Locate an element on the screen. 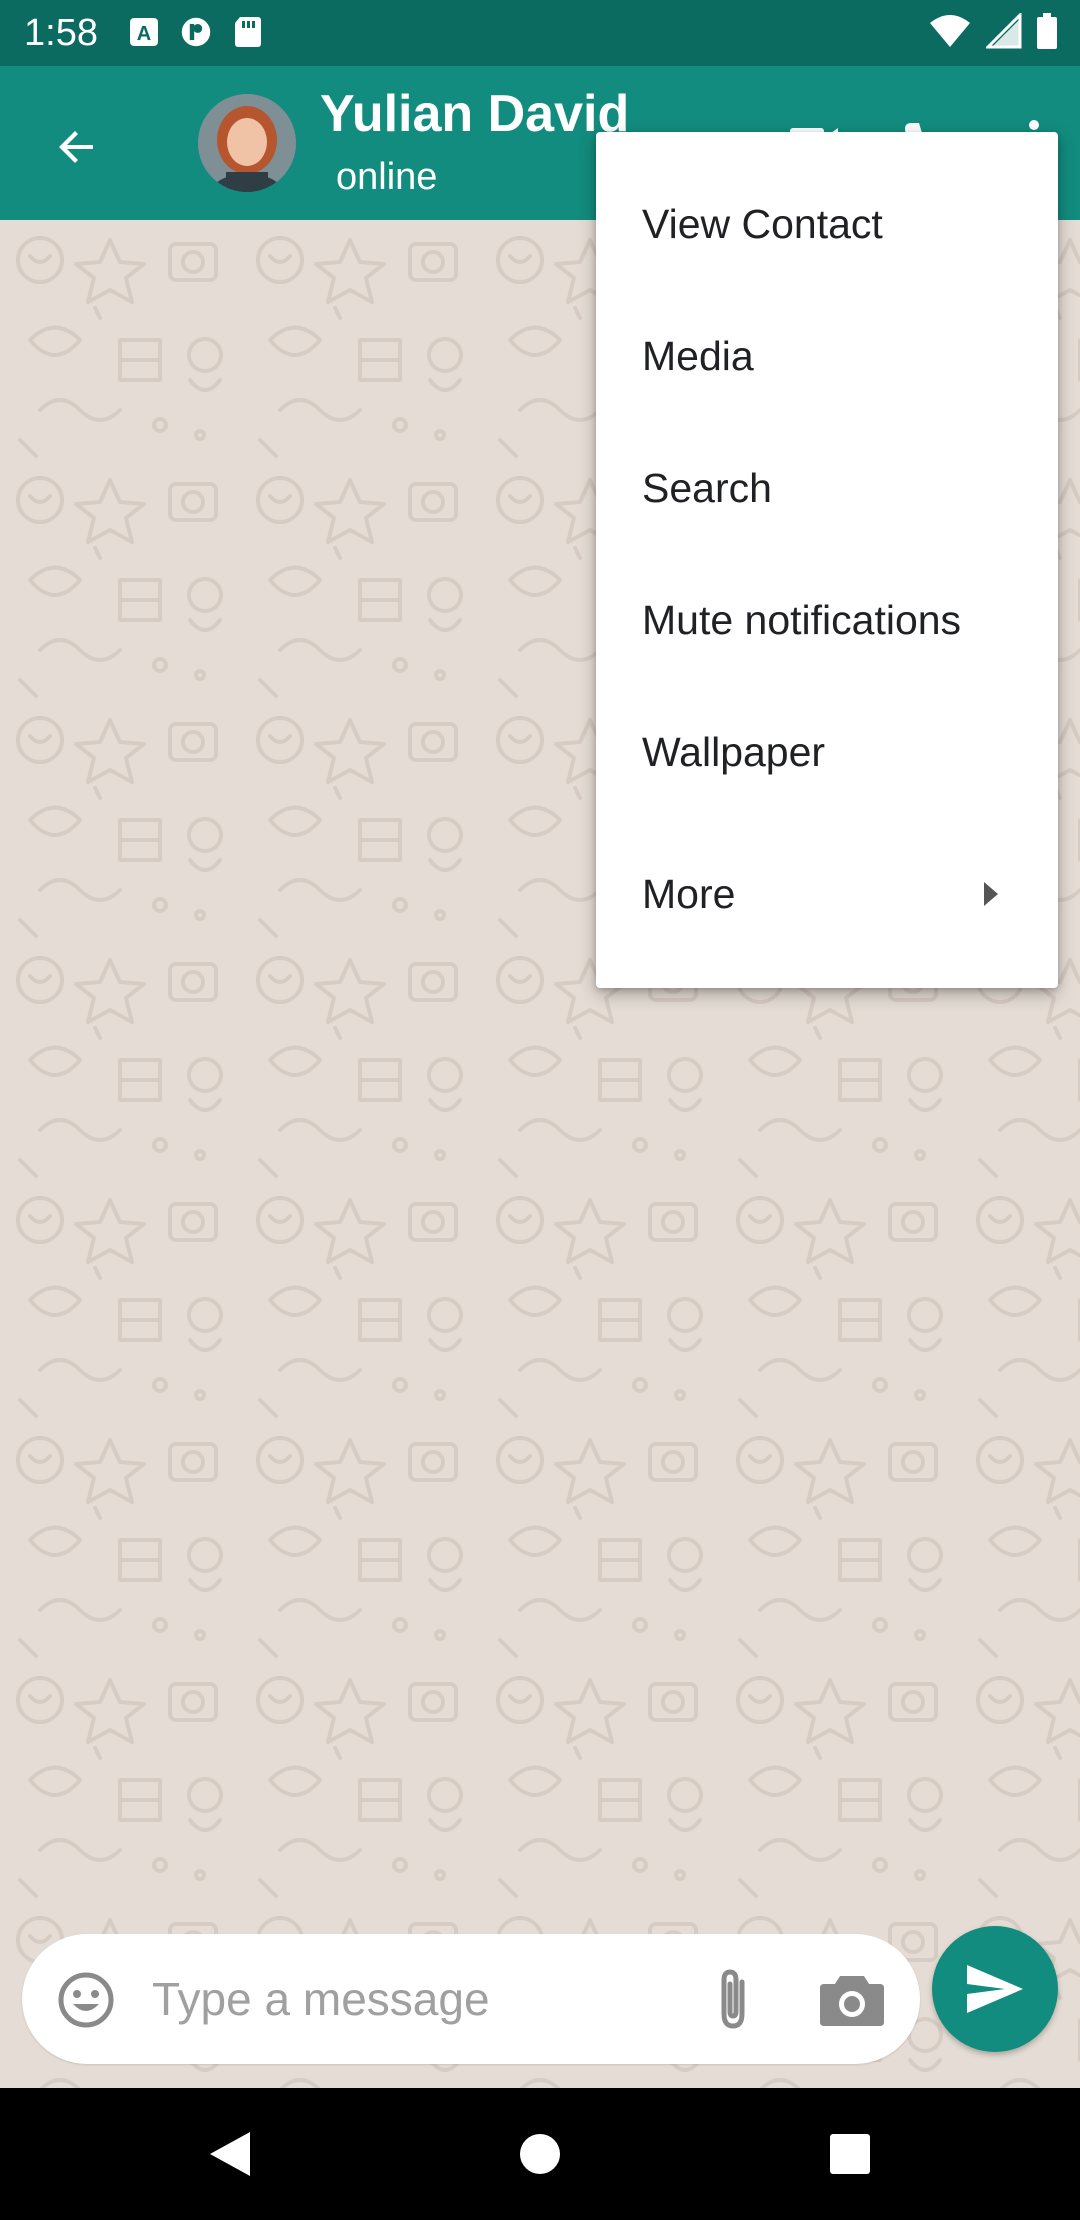 The width and height of the screenshot is (1080, 2220). camera-icon is located at coordinates (852, 1999).